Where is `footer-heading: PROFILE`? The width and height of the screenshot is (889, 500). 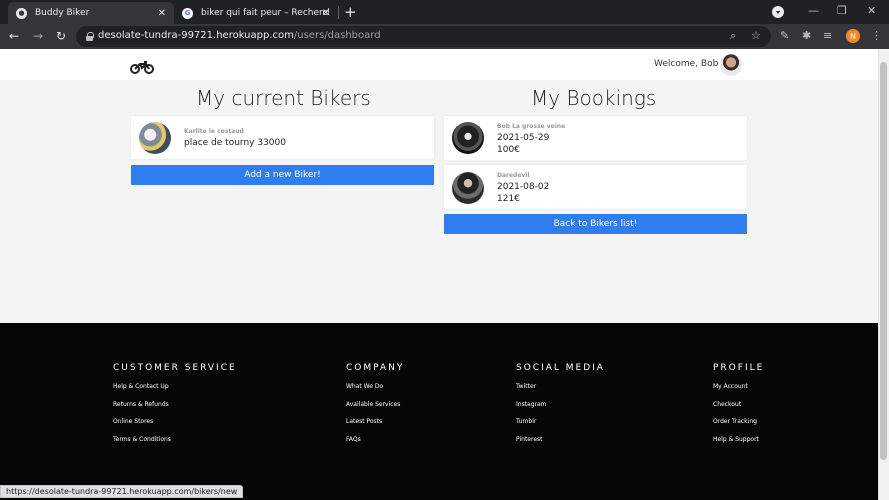
footer-heading: PROFILE is located at coordinates (739, 368).